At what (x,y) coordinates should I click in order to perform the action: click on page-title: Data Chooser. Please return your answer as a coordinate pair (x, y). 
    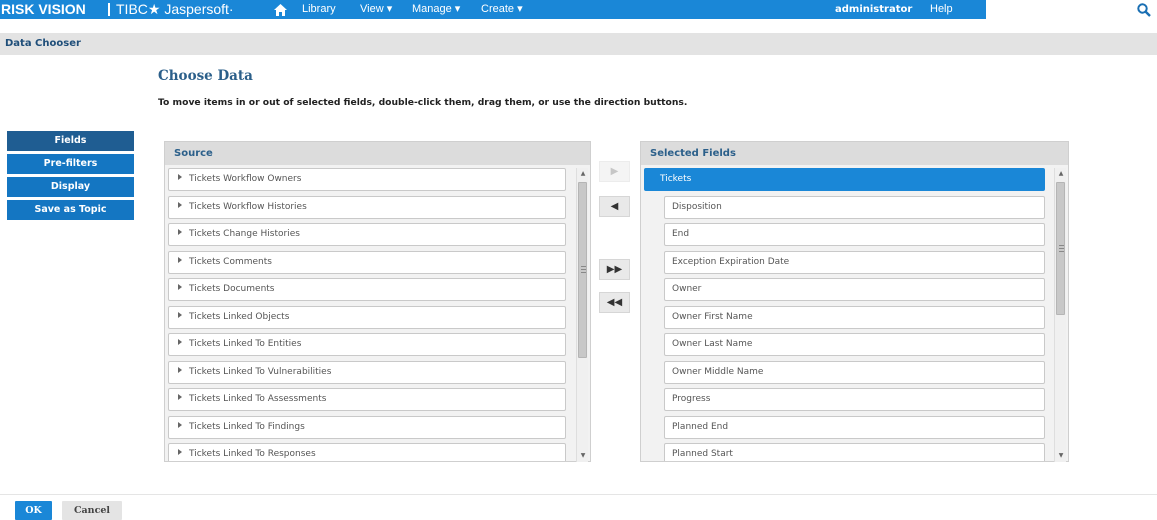
    Looking at the image, I should click on (43, 43).